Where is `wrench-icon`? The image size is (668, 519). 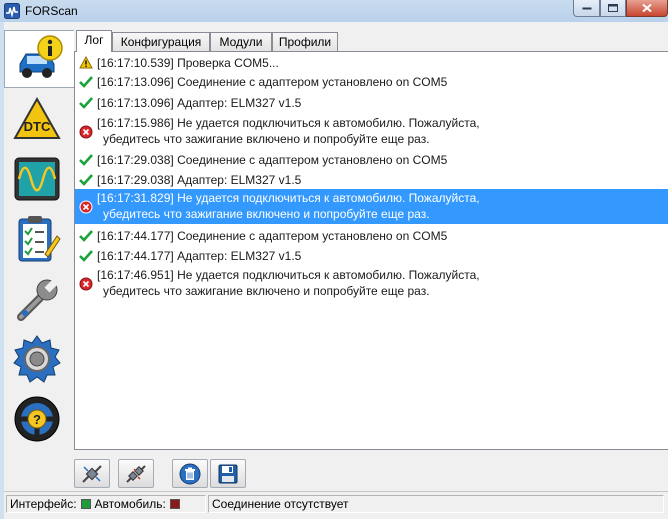
wrench-icon is located at coordinates (38, 299).